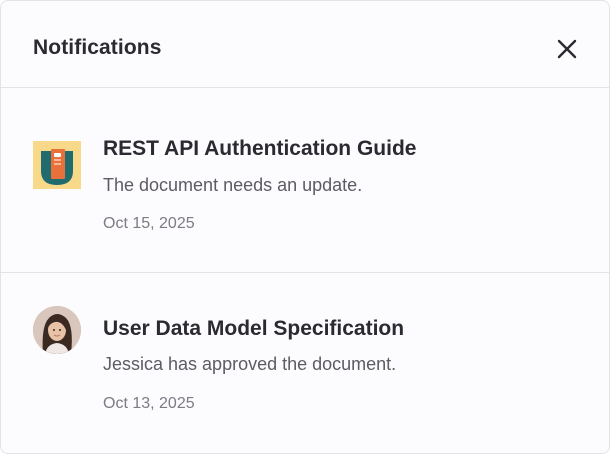 The height and width of the screenshot is (454, 610). I want to click on notification-date: Oct 15, 2025, so click(149, 223).